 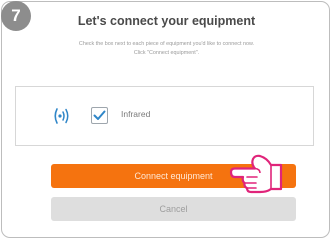 I want to click on cancel-button: Cancel, so click(x=173, y=209).